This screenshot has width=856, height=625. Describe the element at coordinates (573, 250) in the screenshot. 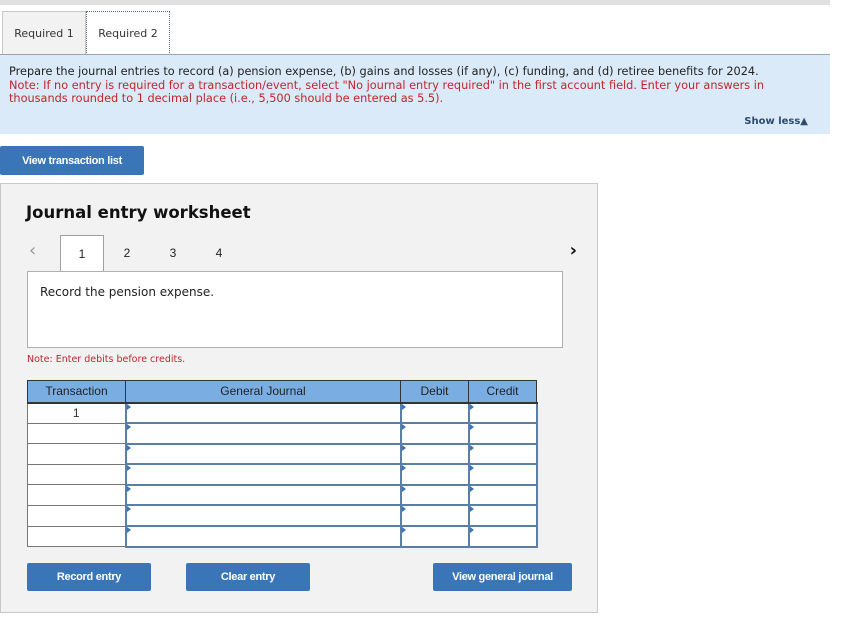

I see `chevron-right-icon: ›` at that location.